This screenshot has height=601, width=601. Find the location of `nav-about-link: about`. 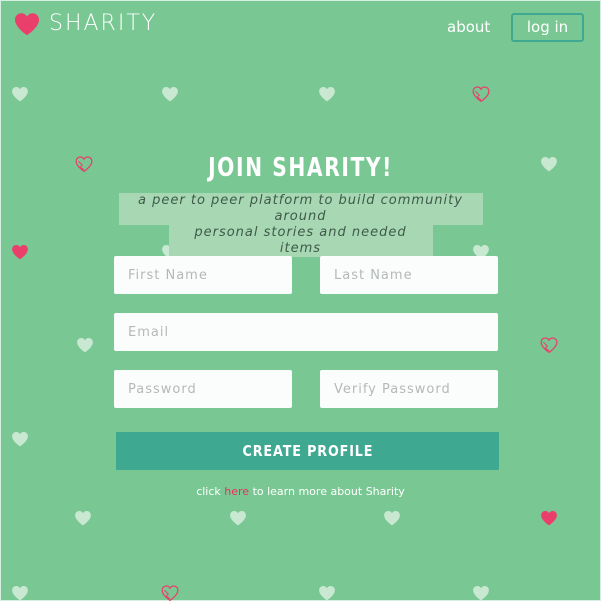

nav-about-link: about is located at coordinates (468, 27).